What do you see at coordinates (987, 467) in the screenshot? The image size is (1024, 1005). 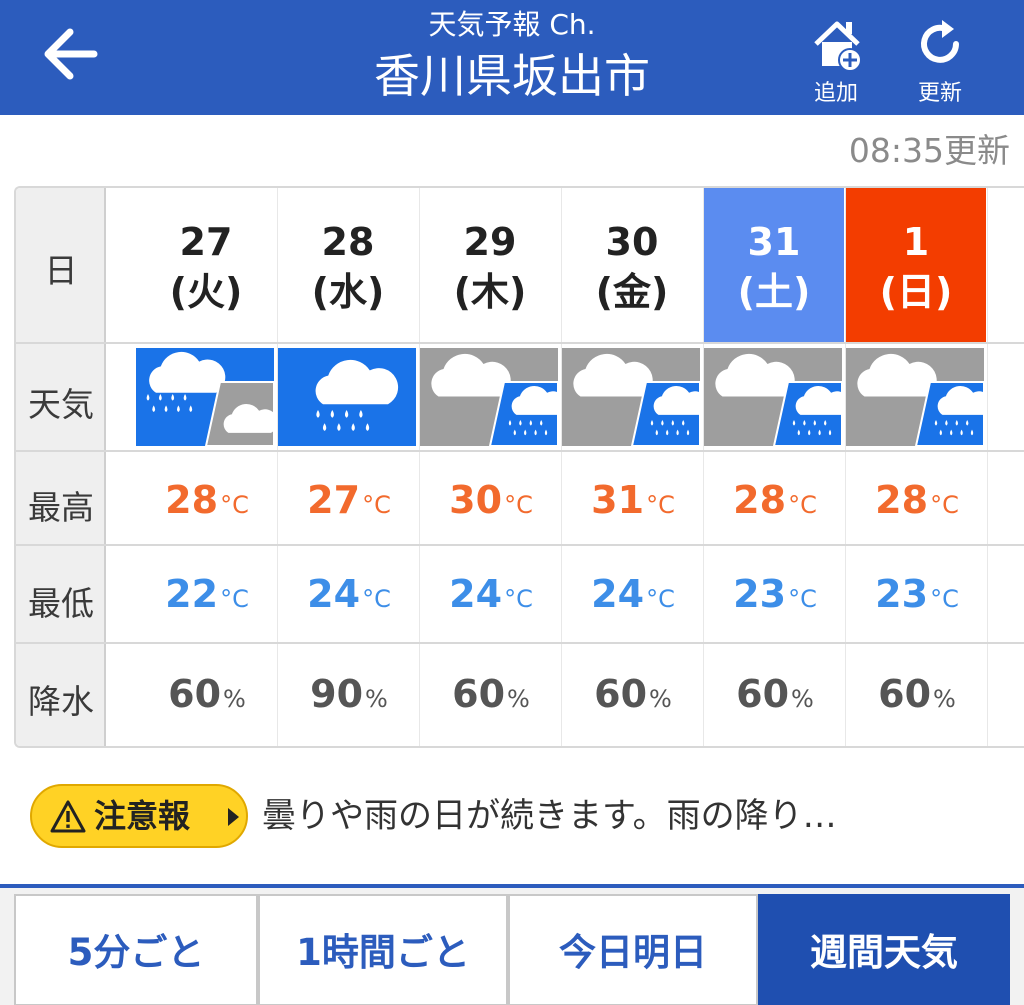 I see `column-divider` at bounding box center [987, 467].